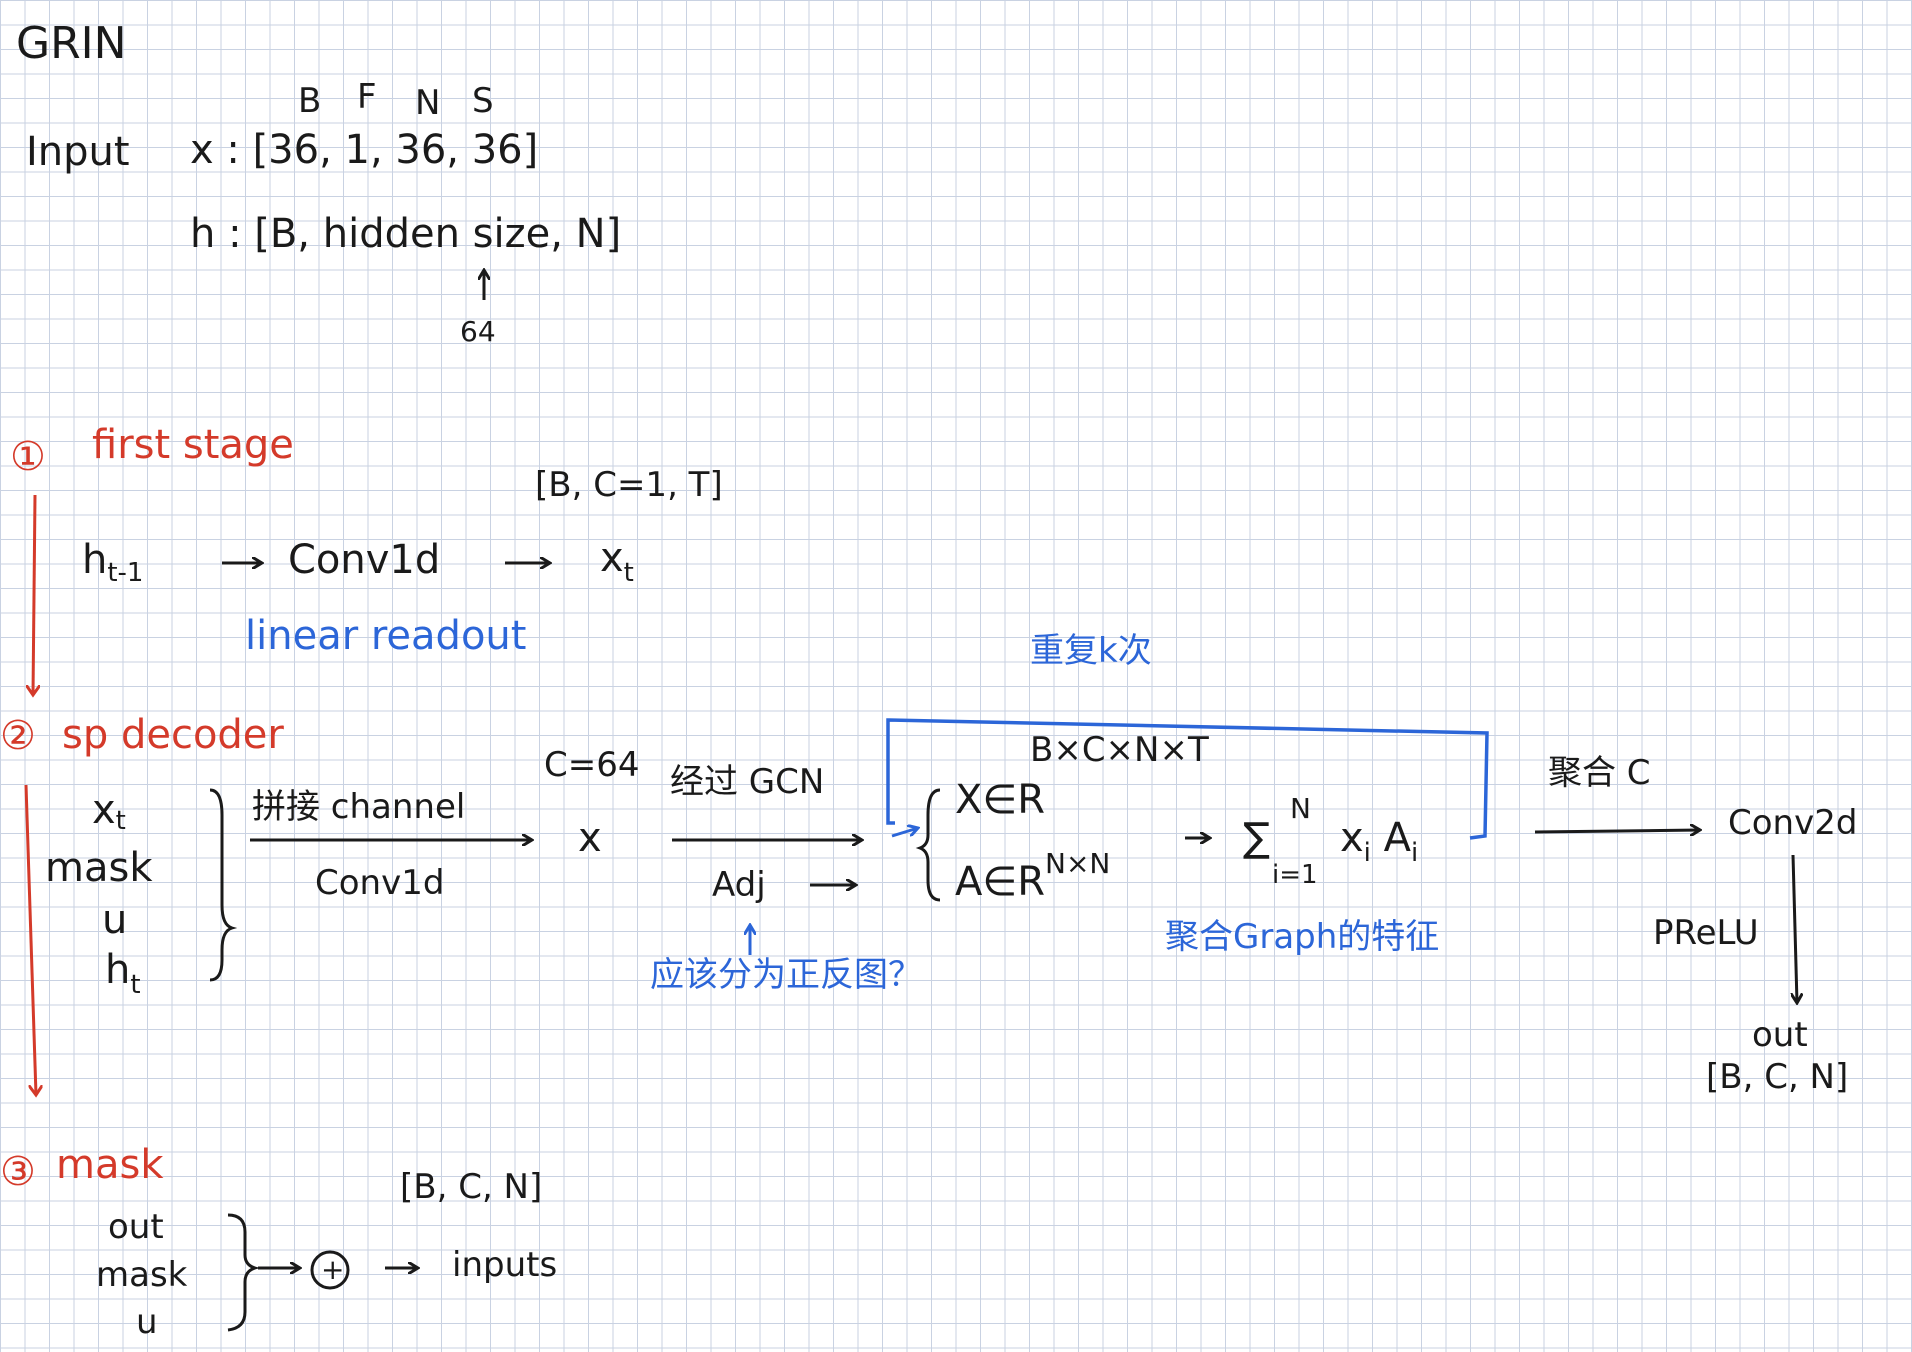  I want to click on sp-input-xt: xt, so click(109, 812).